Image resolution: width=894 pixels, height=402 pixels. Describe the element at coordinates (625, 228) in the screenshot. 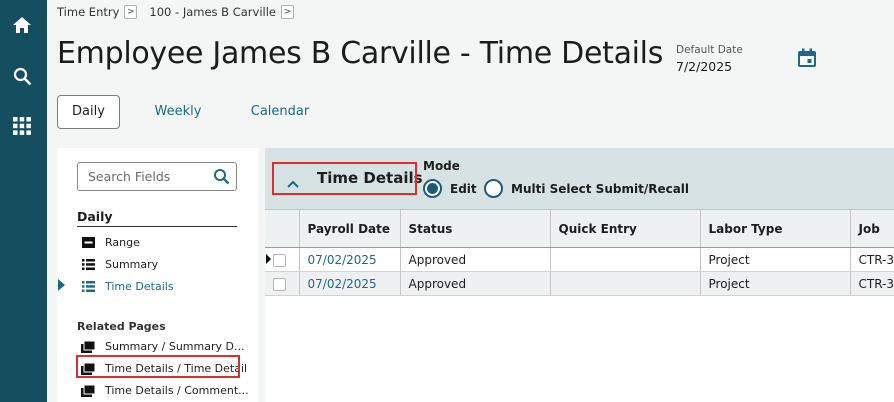

I see `column-header-quick-entry: Quick Entry` at that location.